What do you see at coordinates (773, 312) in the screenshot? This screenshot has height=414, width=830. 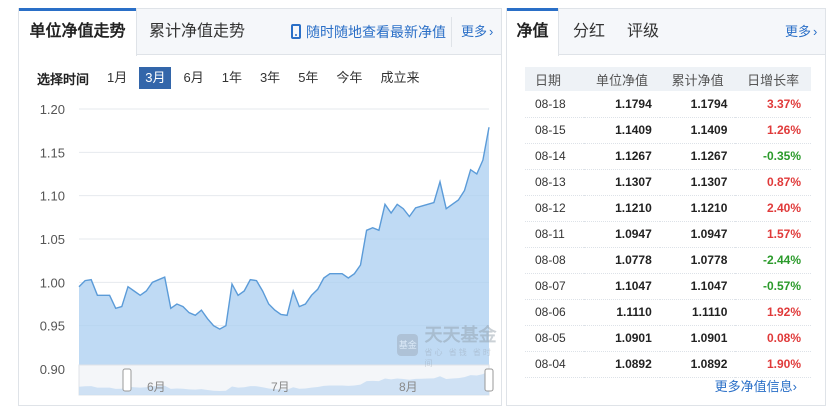 I see `cell-daily-rate: 1.92%` at bounding box center [773, 312].